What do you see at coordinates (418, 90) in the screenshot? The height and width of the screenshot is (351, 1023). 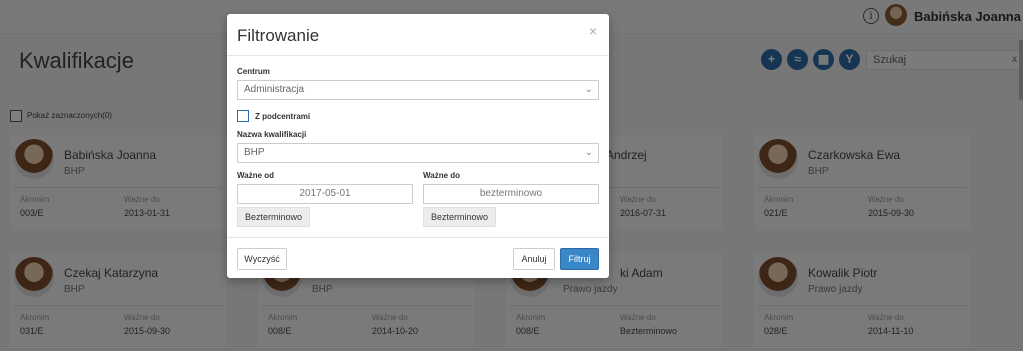 I see `centrum-select: Administracja ⌄` at bounding box center [418, 90].